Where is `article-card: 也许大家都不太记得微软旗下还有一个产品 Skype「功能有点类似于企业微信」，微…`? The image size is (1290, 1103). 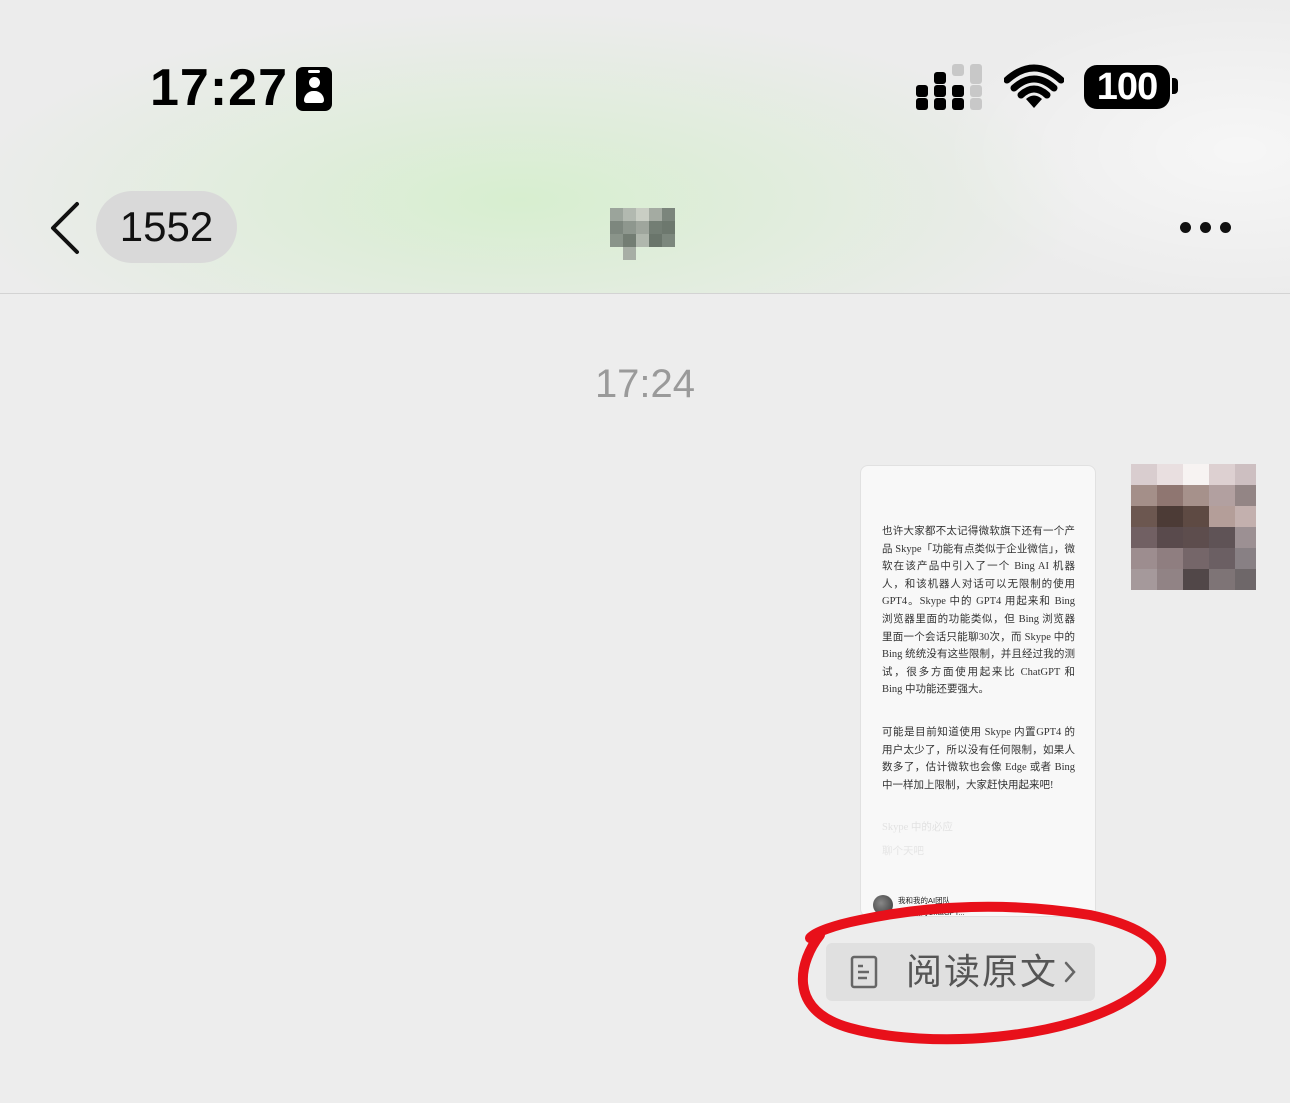
article-card: 也许大家都不太记得微软旗下还有一个产品 Skype「功能有点类似于企业微信」，微… is located at coordinates (978, 691).